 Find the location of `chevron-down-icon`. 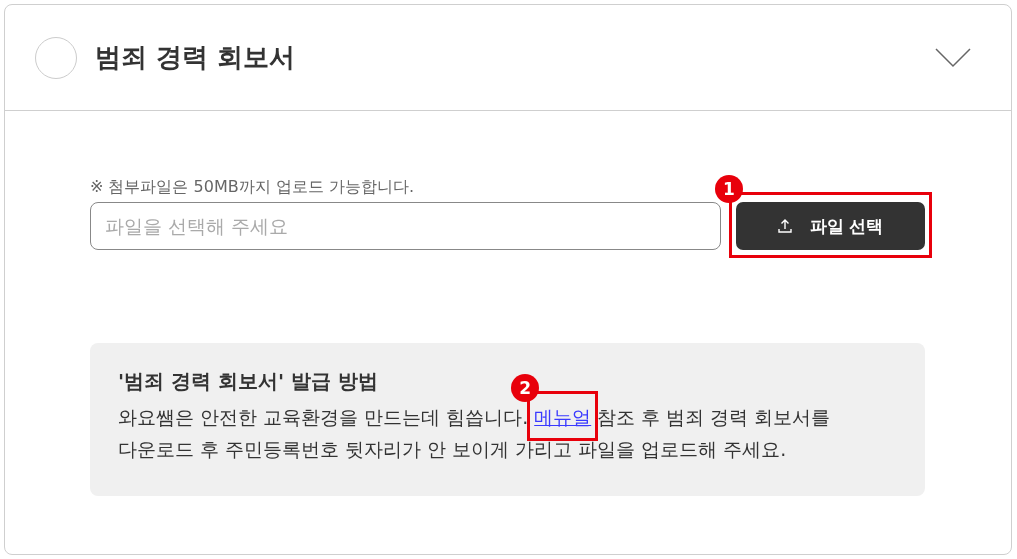

chevron-down-icon is located at coordinates (953, 57).